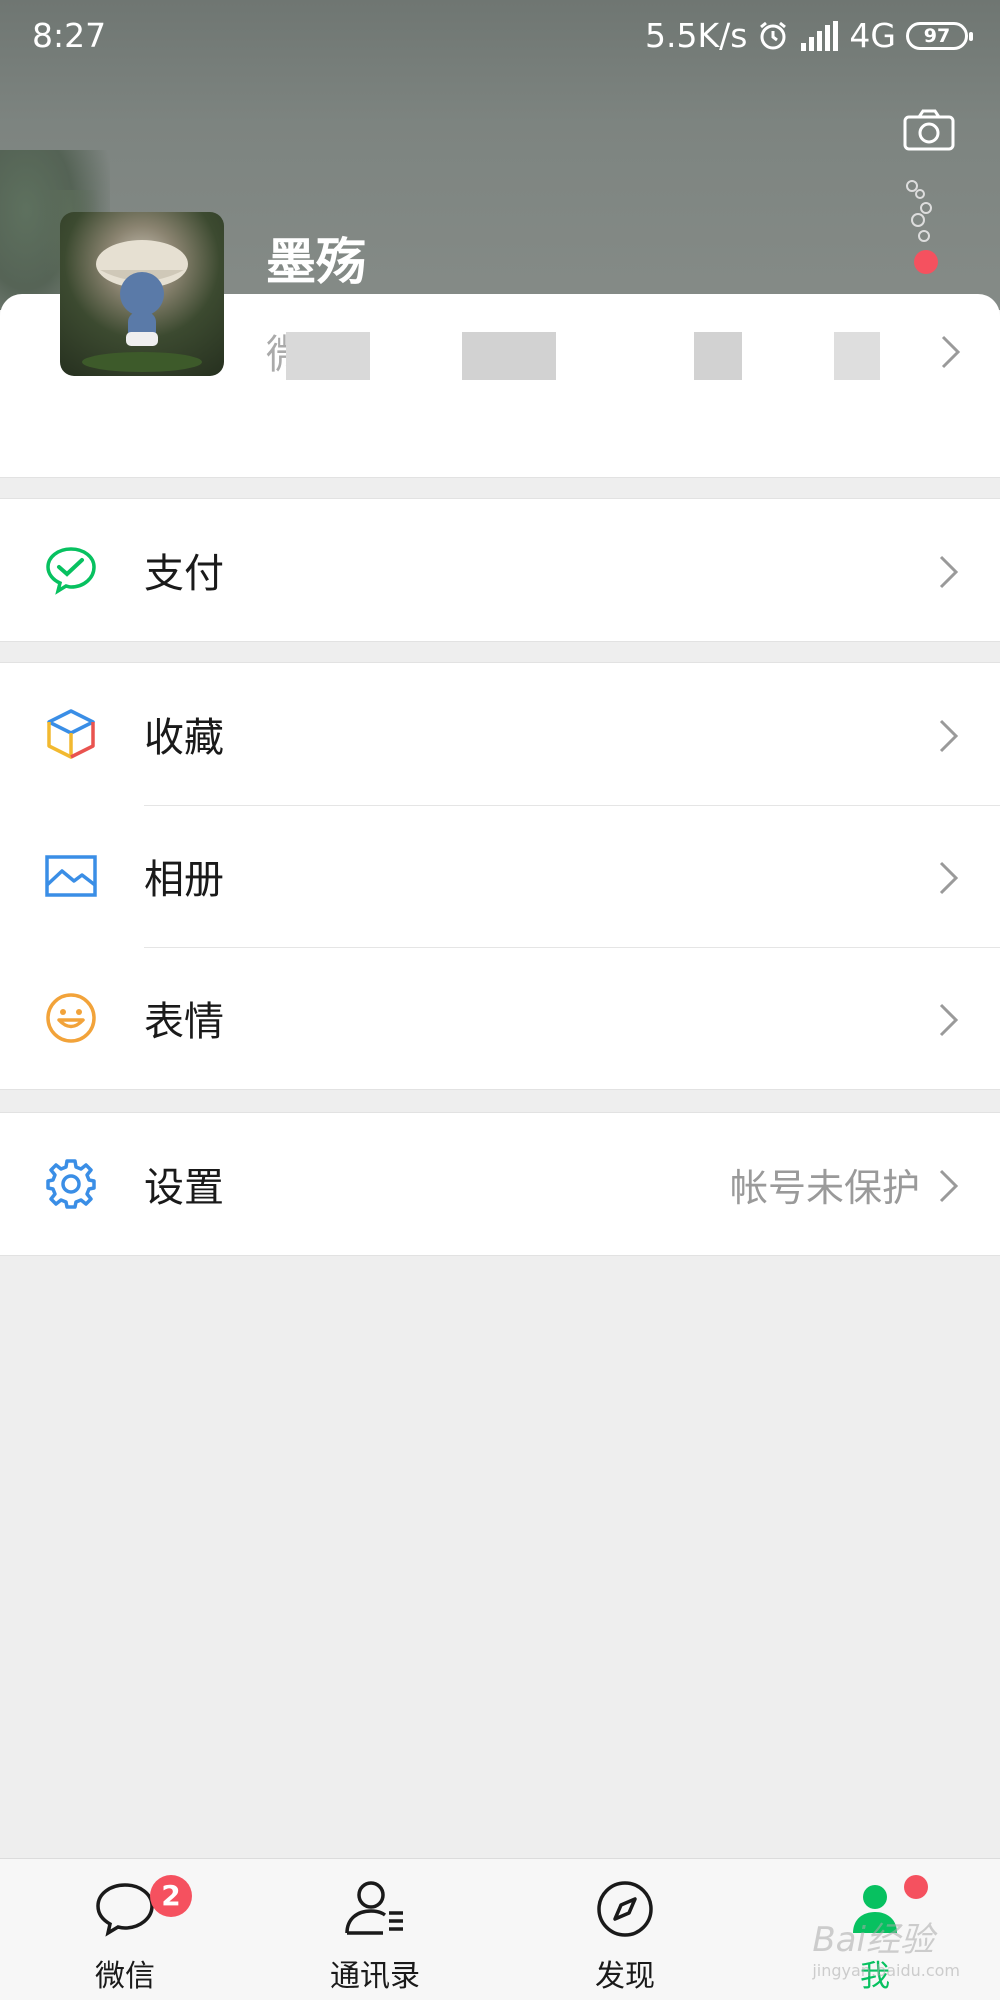 Image resolution: width=1000 pixels, height=2000 pixels. I want to click on gear-icon, so click(71, 1184).